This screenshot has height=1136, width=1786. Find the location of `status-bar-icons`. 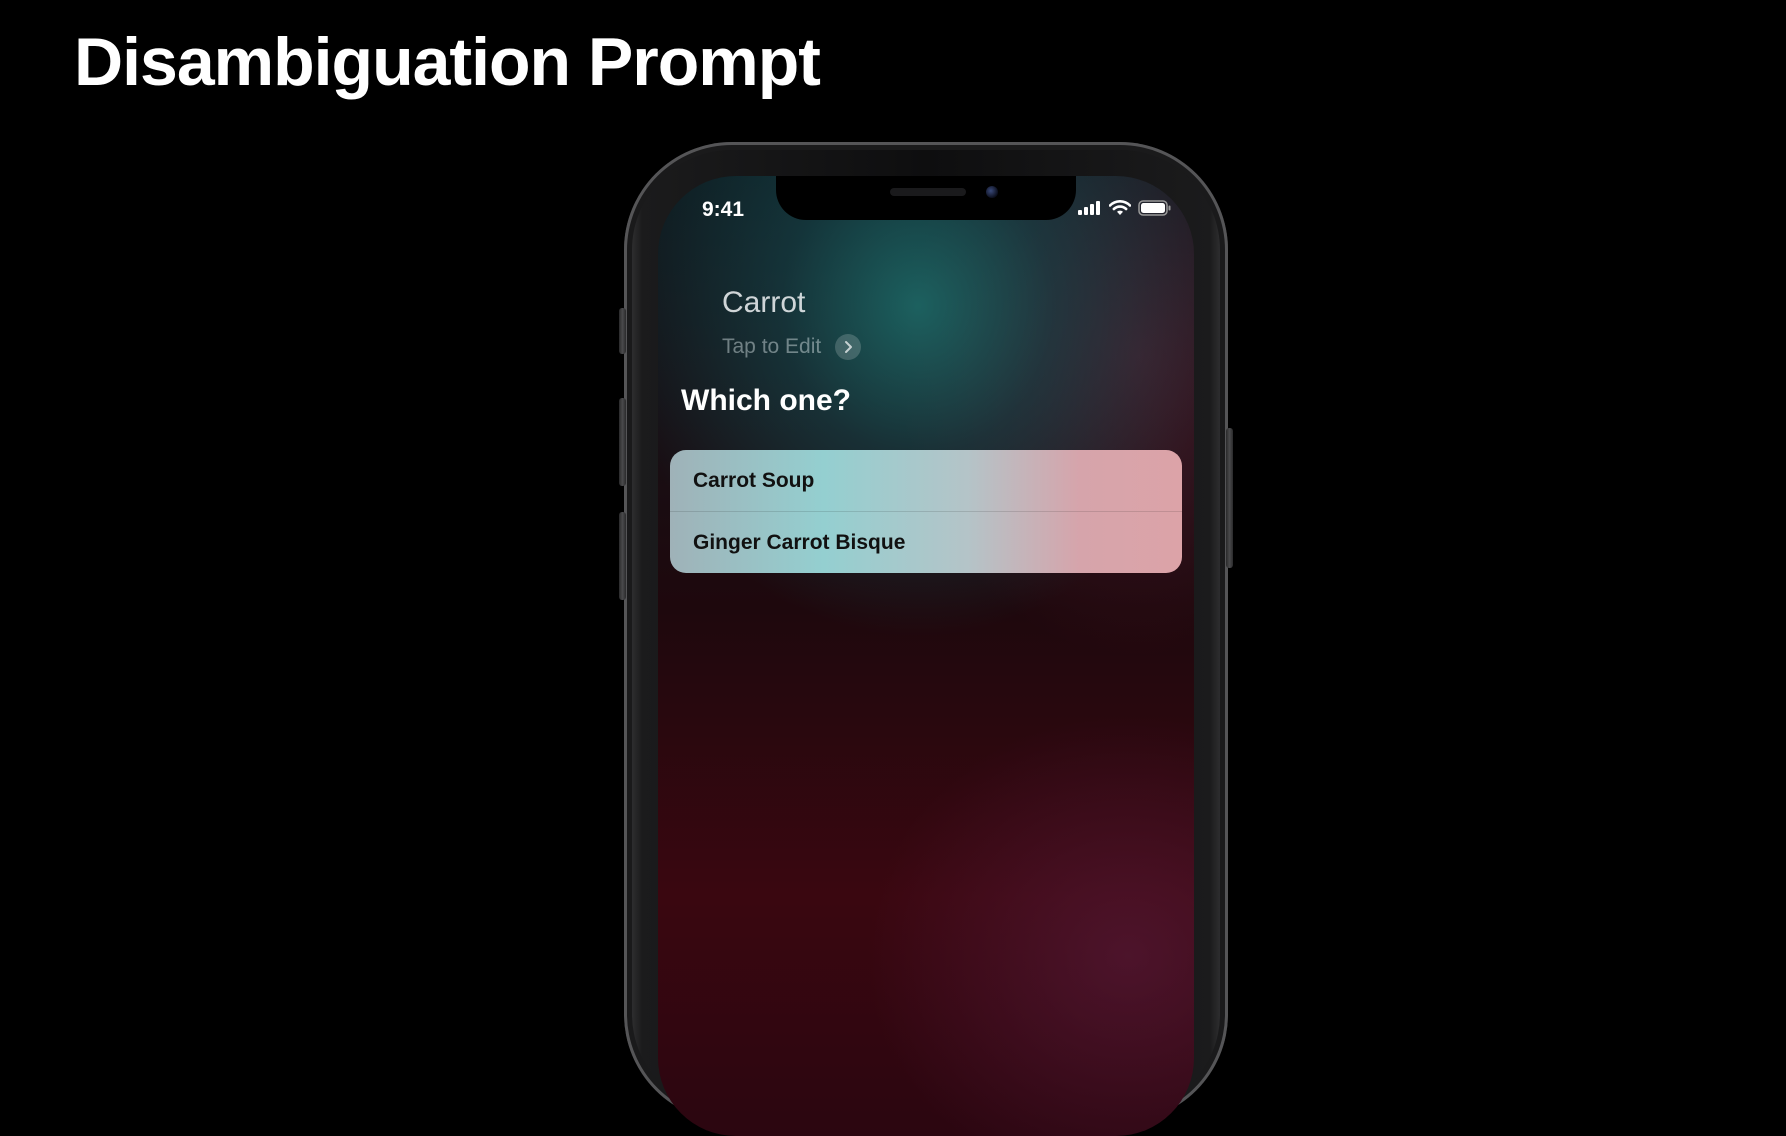

status-bar-icons is located at coordinates (1125, 208).